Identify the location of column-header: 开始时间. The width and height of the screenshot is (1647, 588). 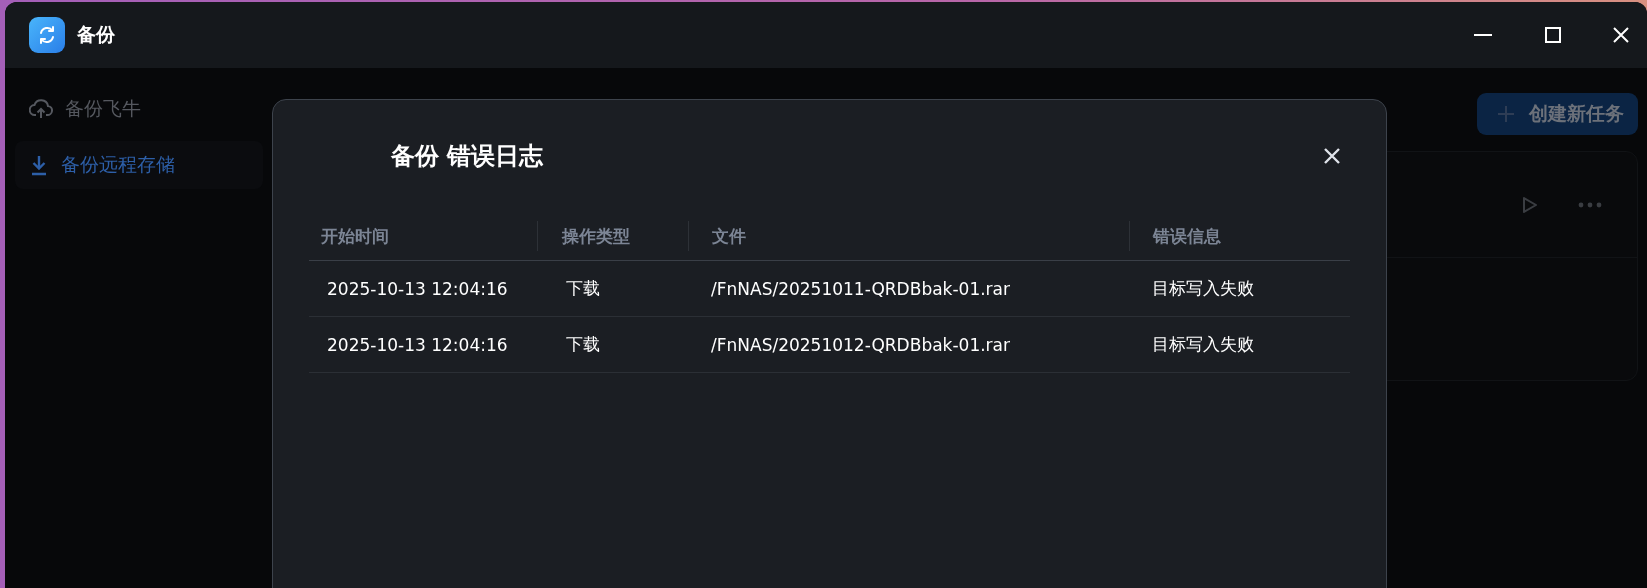
(355, 236).